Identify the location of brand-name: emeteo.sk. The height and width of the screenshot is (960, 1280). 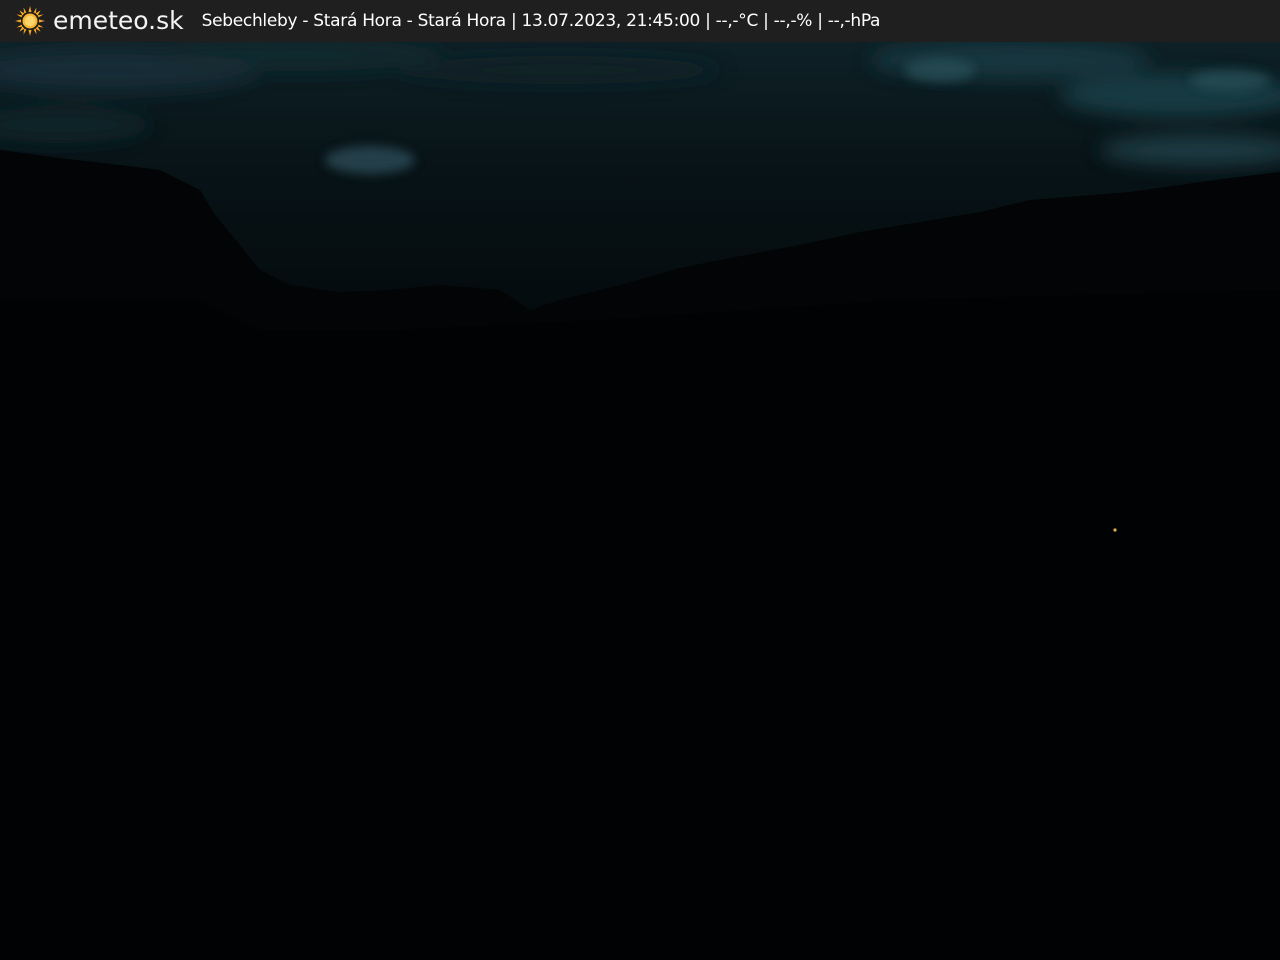
(118, 20).